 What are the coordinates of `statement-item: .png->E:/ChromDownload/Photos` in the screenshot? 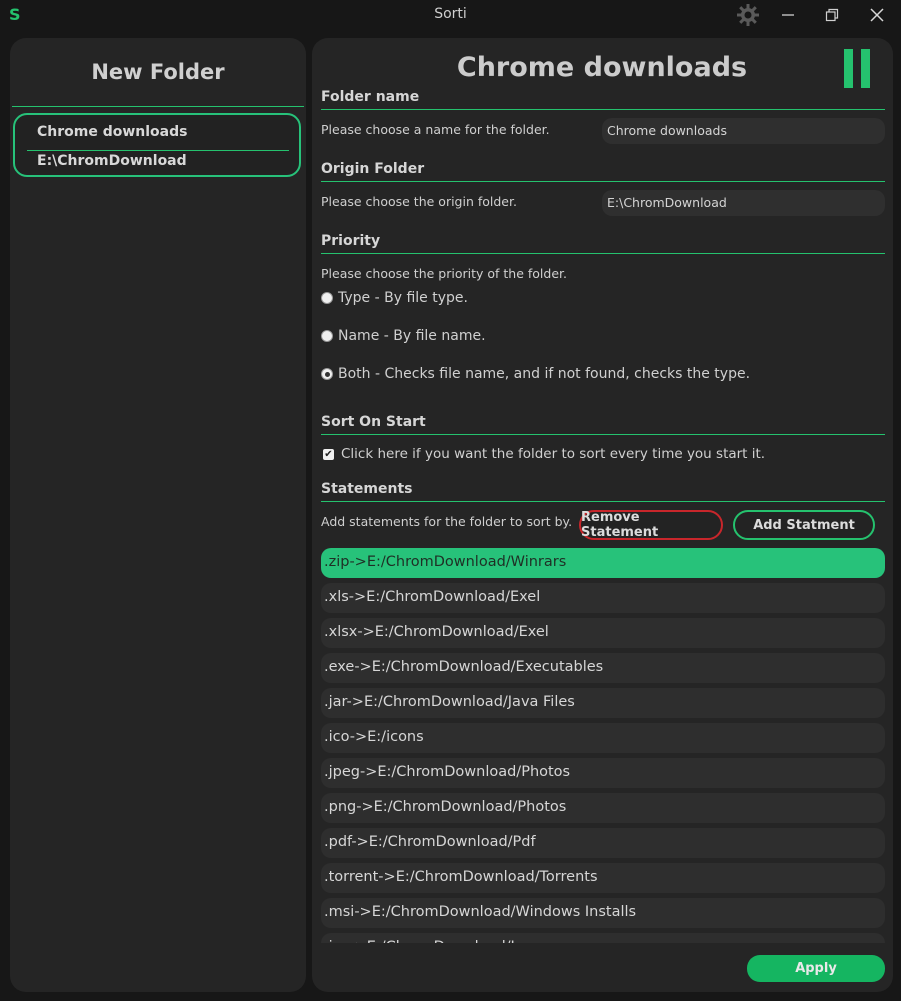 It's located at (603, 808).